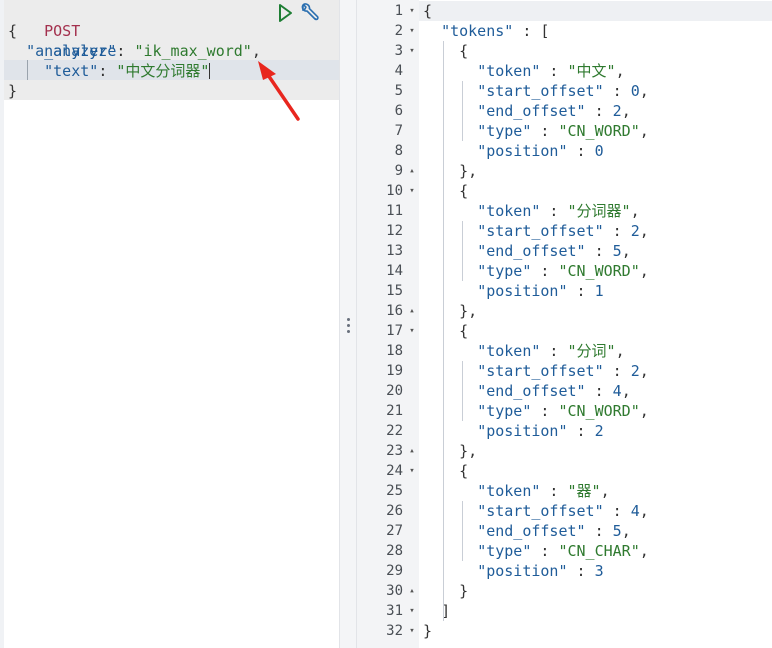 The image size is (772, 648). I want to click on line-number: 7, so click(398, 131).